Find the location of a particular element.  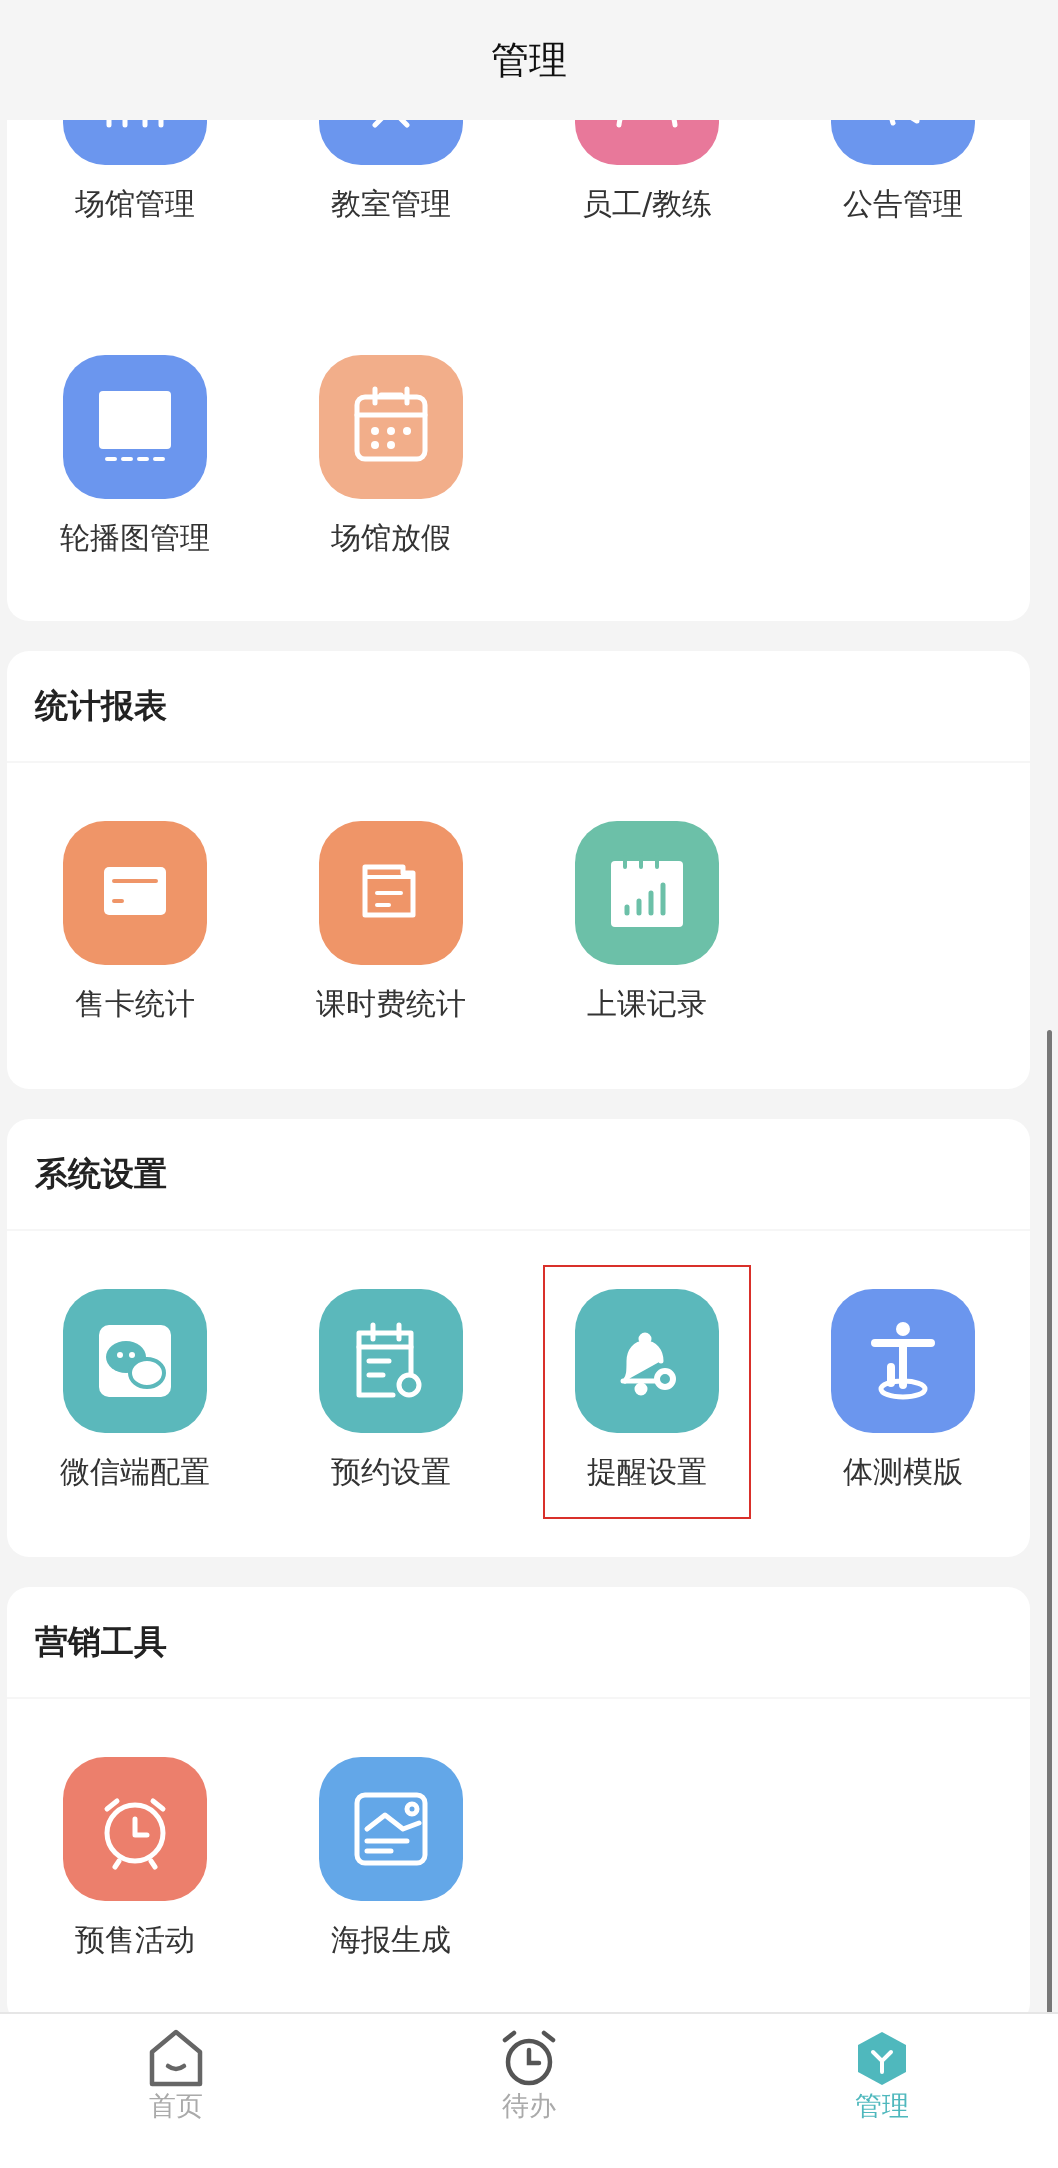

tile-label: 海报生成 is located at coordinates (391, 1940).